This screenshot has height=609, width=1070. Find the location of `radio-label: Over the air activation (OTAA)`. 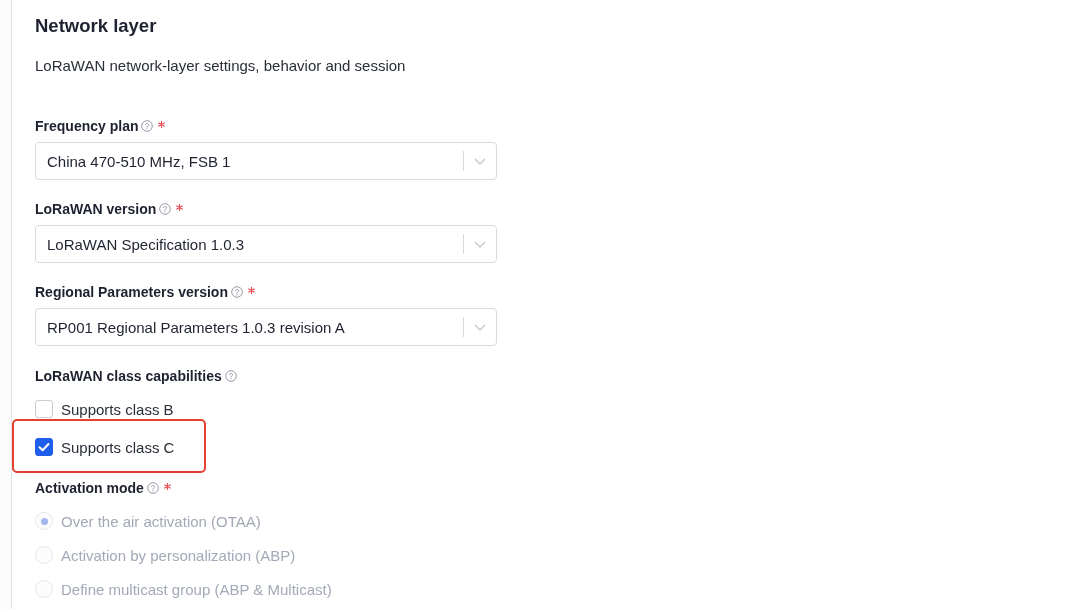

radio-label: Over the air activation (OTAA) is located at coordinates (161, 521).